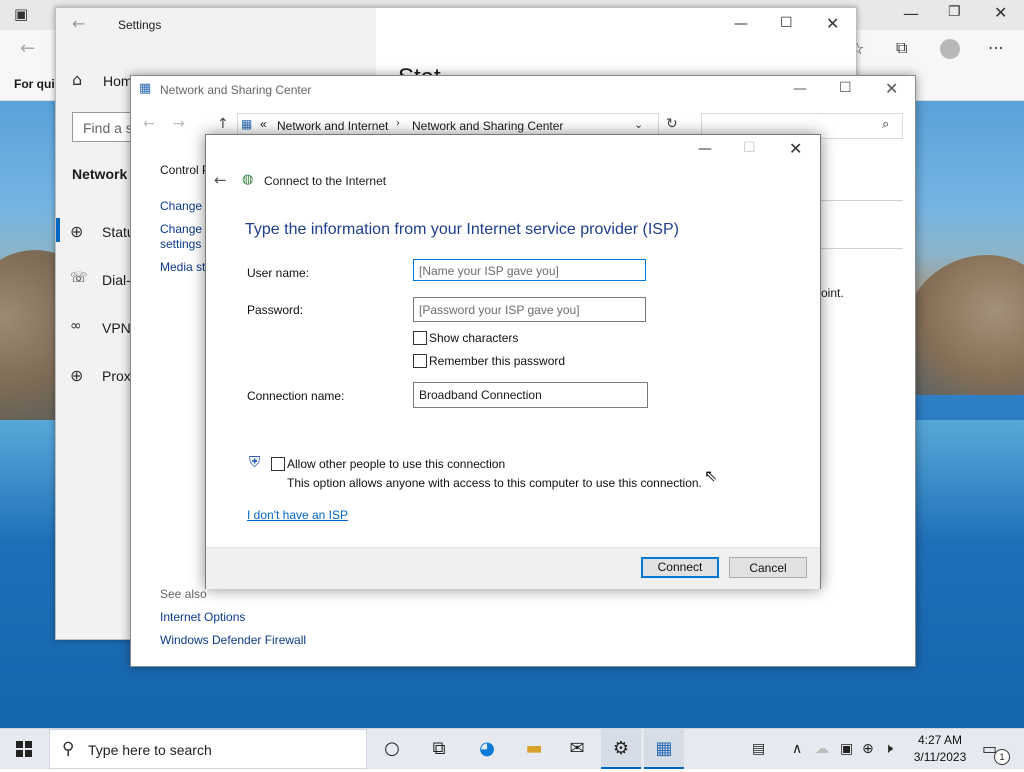  What do you see at coordinates (150, 750) in the screenshot?
I see `taskbar-search-placeholder: Type here to search` at bounding box center [150, 750].